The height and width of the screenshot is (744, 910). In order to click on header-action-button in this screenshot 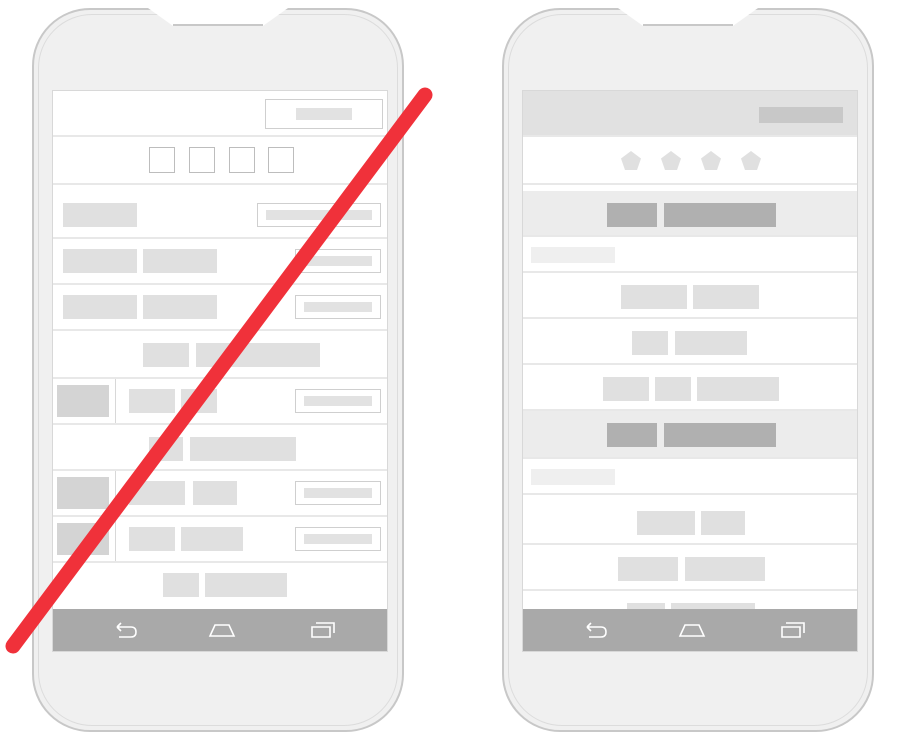, I will do `click(324, 114)`.